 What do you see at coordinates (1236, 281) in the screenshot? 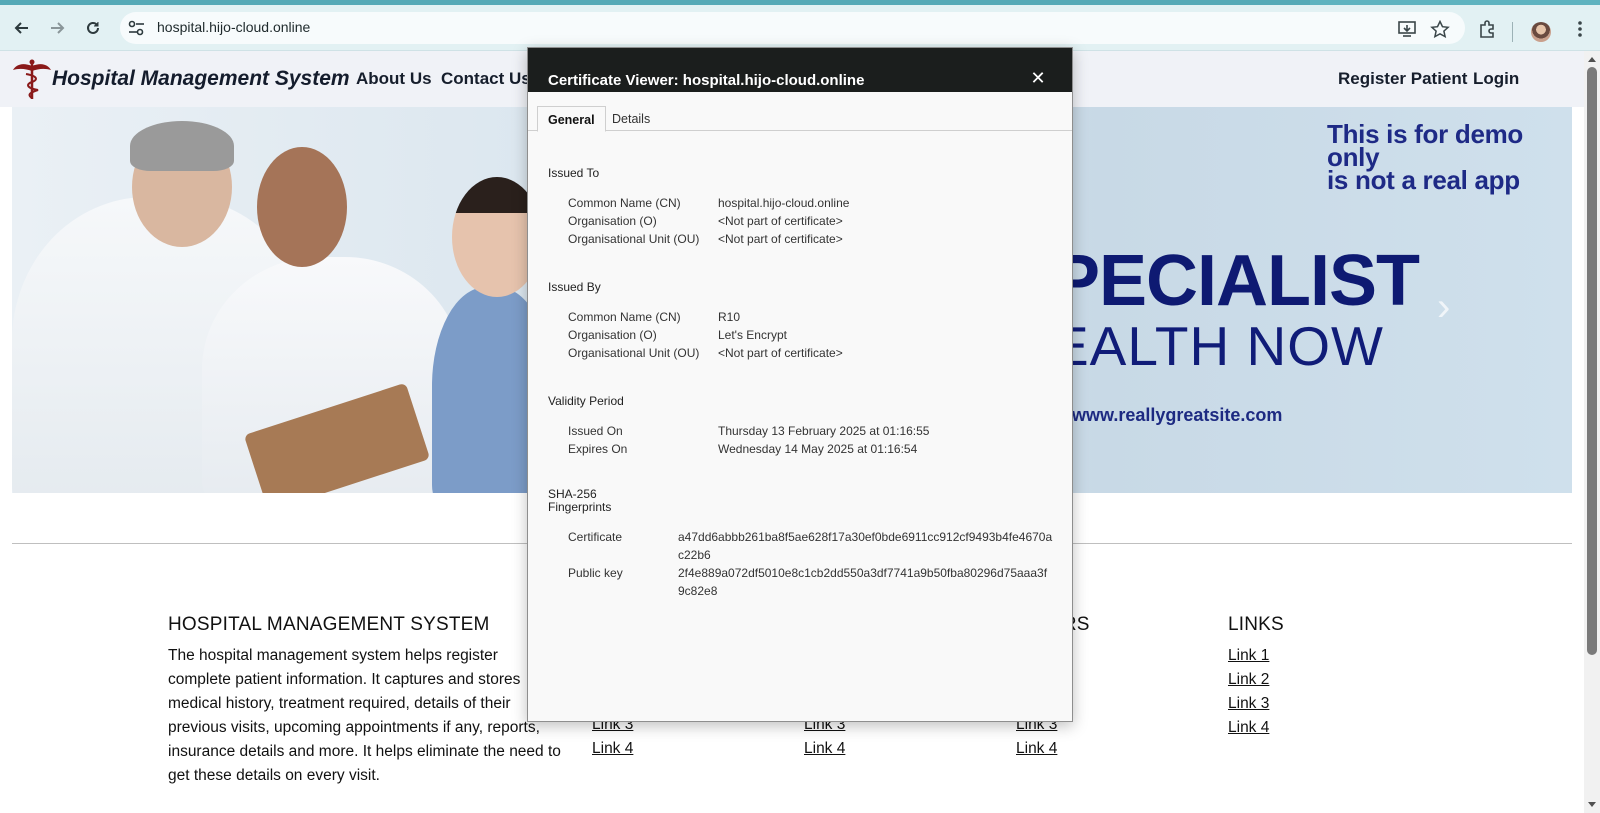
I see `hero-headline-1: PECIALIST` at bounding box center [1236, 281].